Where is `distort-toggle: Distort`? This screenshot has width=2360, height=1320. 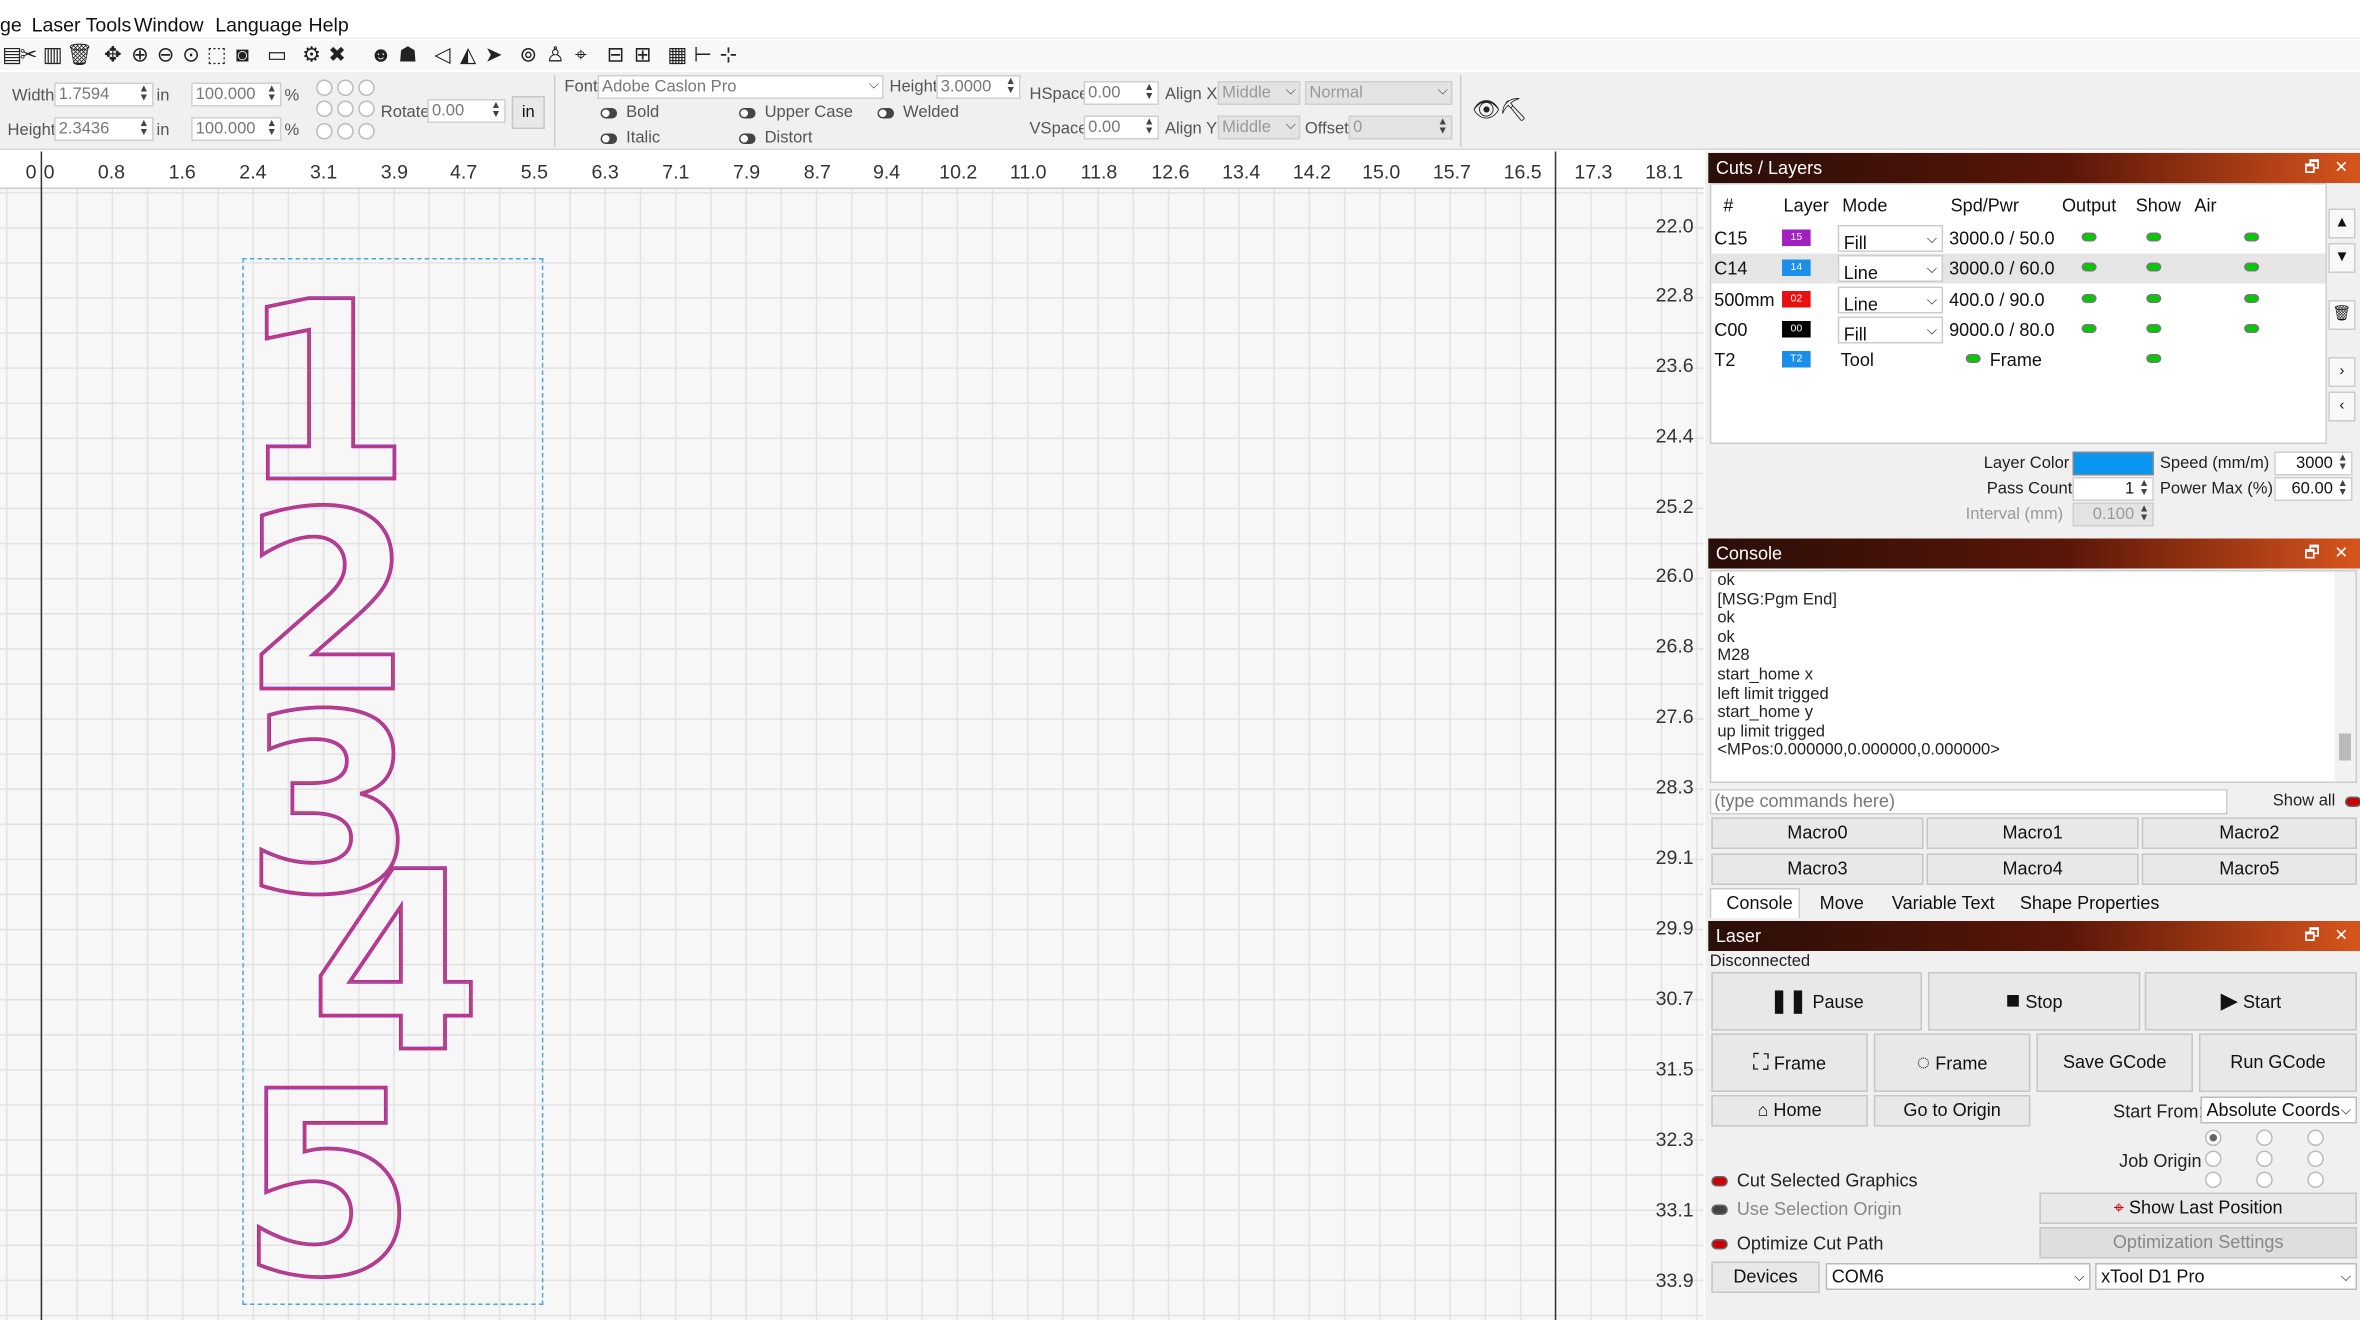
distort-toggle: Distort is located at coordinates (775, 138).